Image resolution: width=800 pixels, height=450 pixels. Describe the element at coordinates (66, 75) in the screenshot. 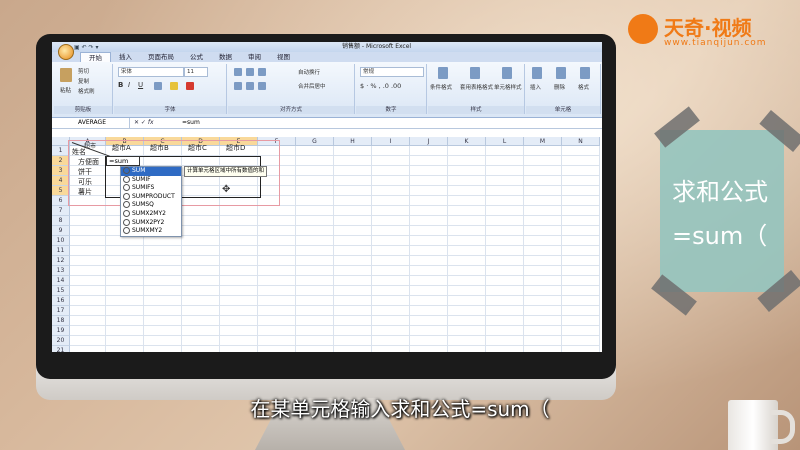

I see `paste-icon` at that location.